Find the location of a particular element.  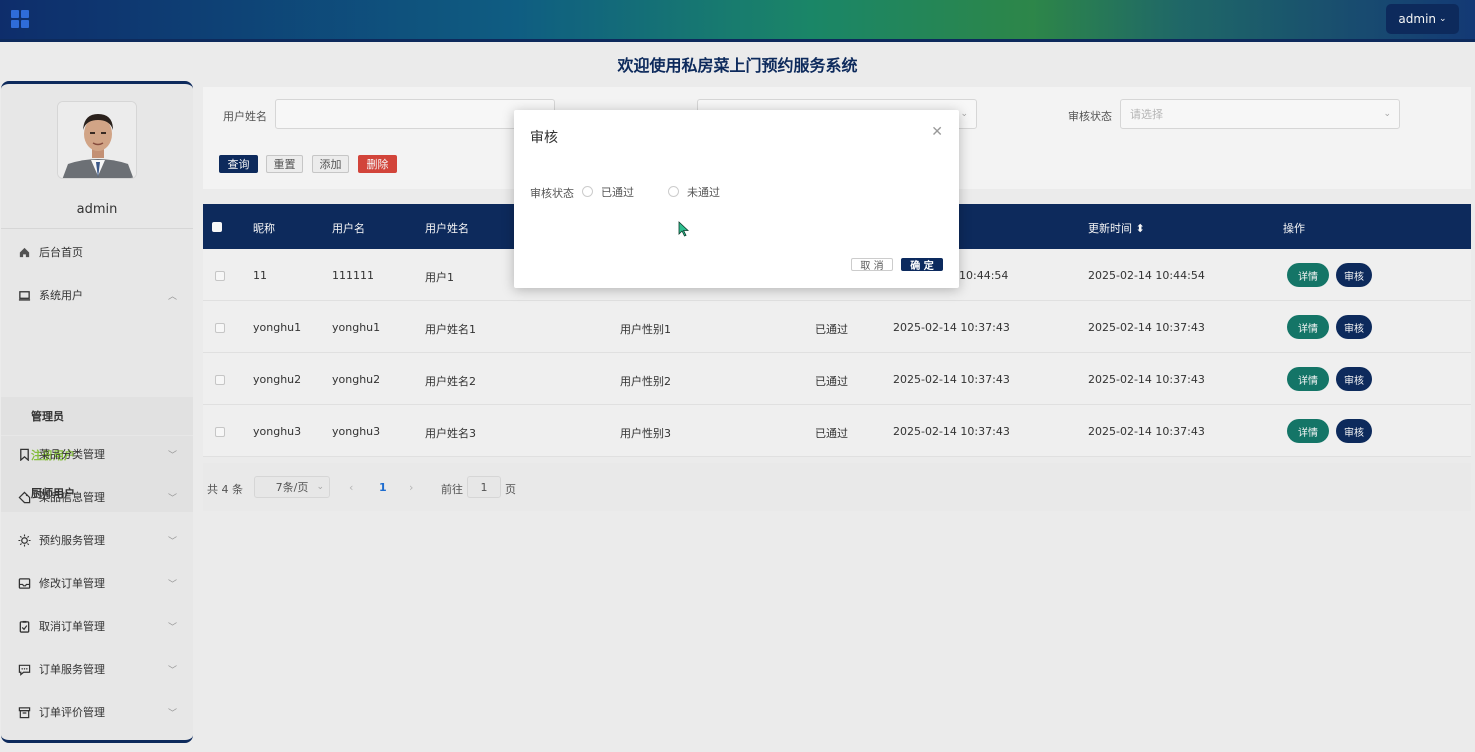

close-icon: ✕ is located at coordinates (937, 132).